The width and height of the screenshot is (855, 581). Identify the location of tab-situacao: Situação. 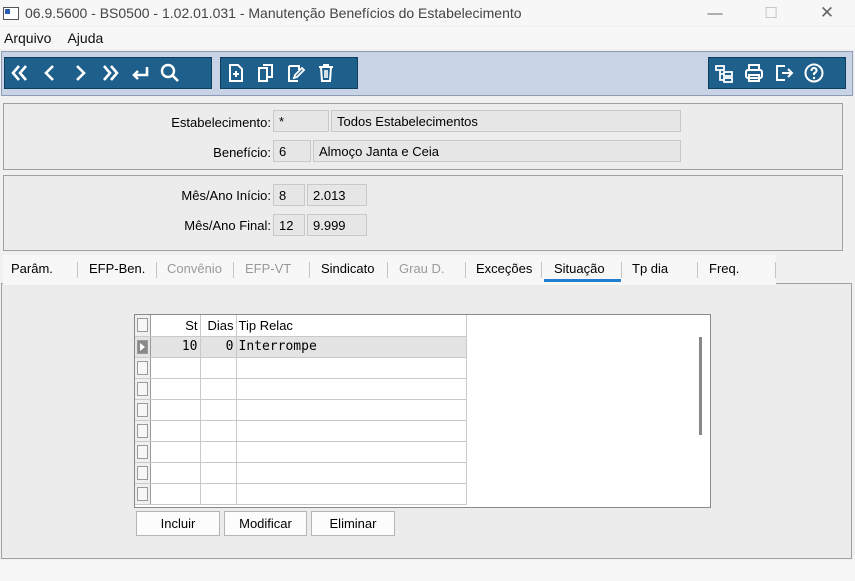
(579, 270).